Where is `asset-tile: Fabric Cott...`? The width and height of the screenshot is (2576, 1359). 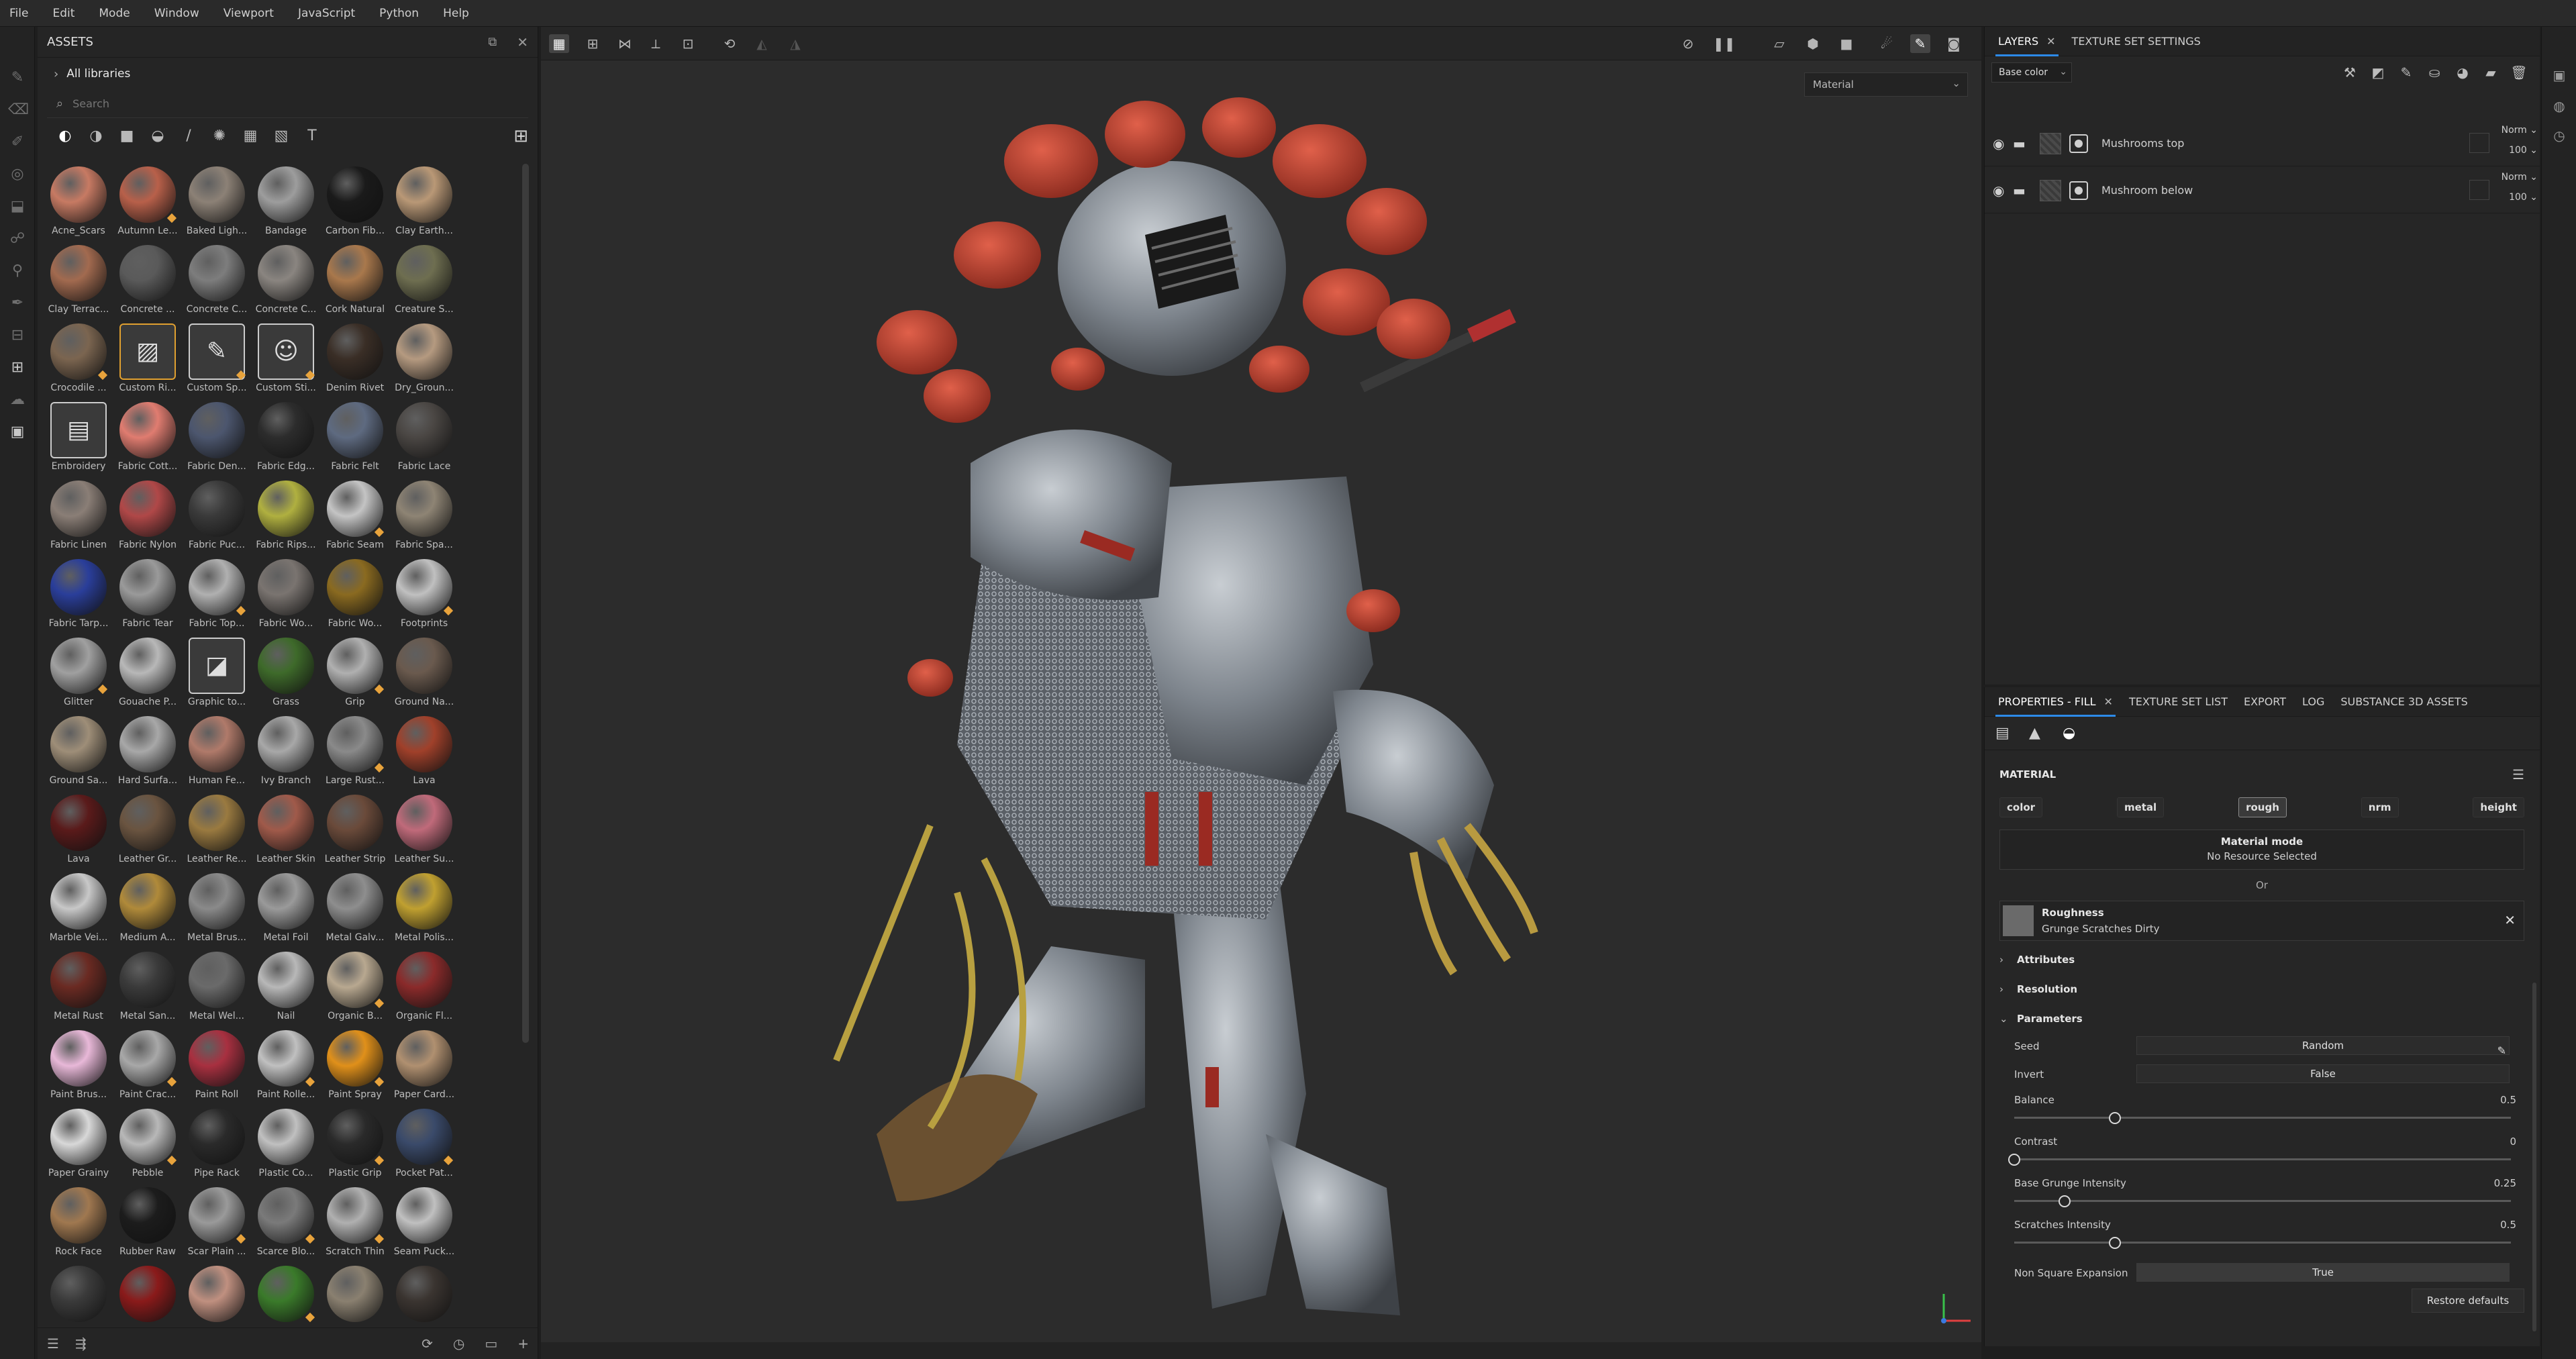 asset-tile: Fabric Cott... is located at coordinates (147, 438).